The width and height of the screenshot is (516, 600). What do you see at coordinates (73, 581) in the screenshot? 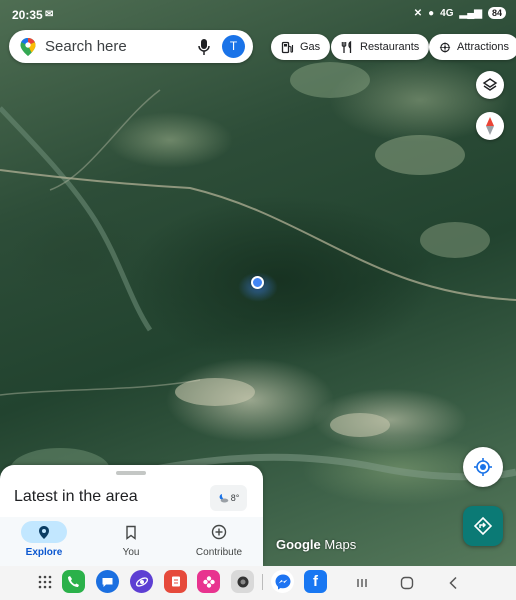
I see `phone-icon` at bounding box center [73, 581].